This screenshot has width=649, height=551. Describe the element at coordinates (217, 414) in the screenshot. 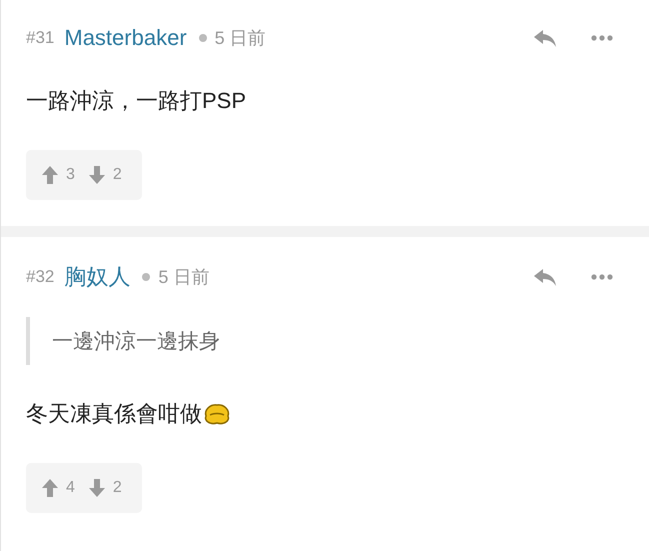

I see `sticker-icon` at that location.